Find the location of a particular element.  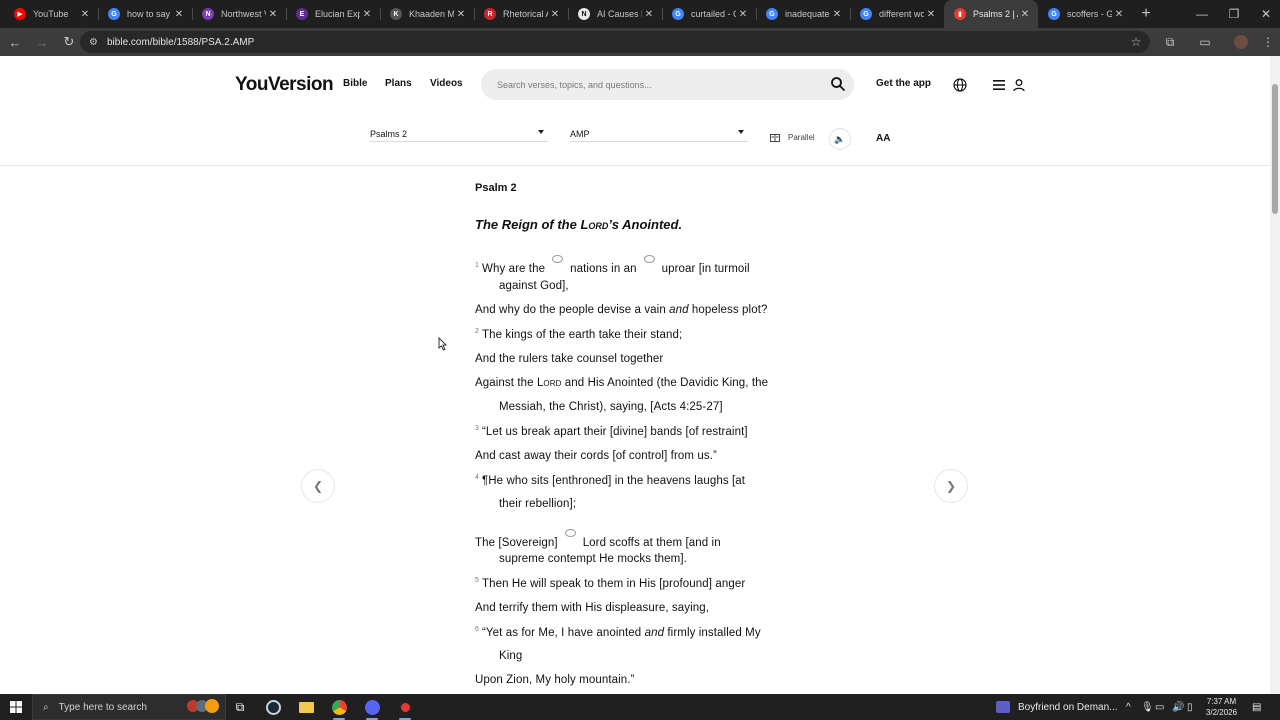

tab-title: curtailed - G is located at coordinates (713, 14).